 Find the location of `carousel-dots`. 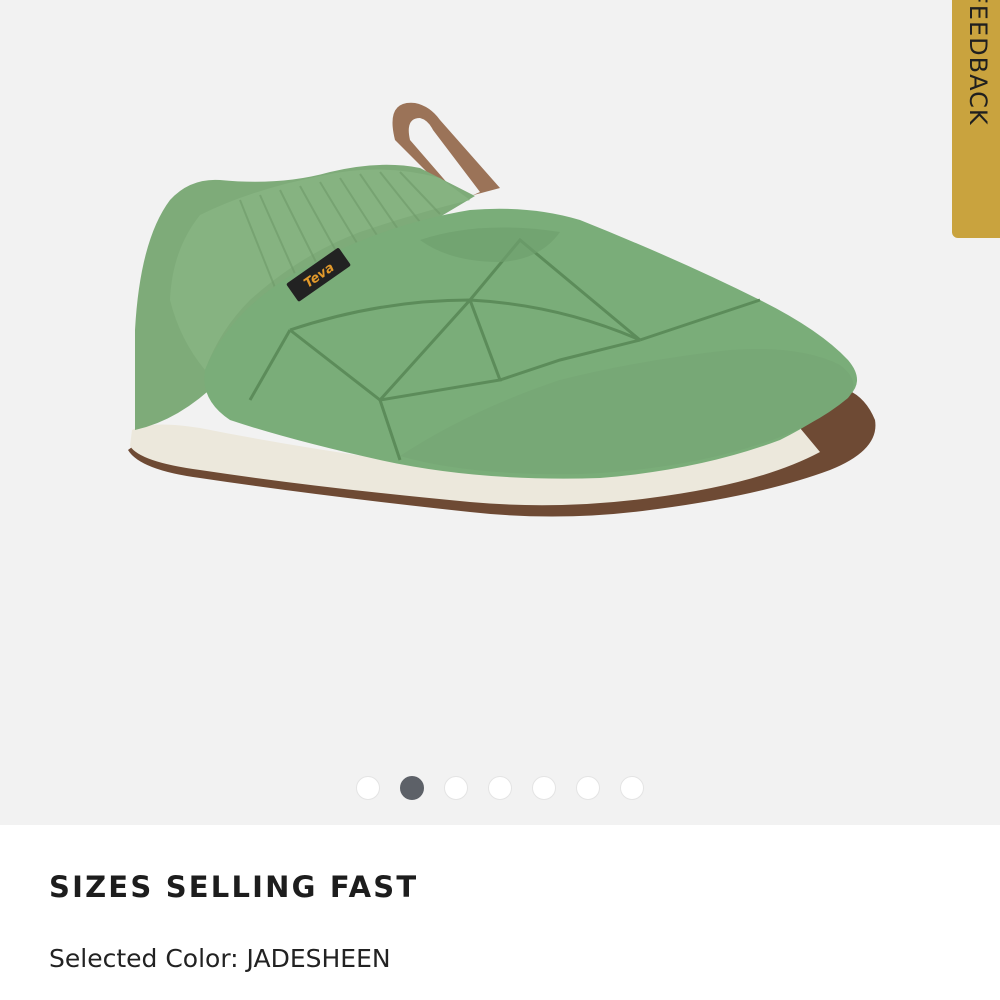

carousel-dots is located at coordinates (500, 788).